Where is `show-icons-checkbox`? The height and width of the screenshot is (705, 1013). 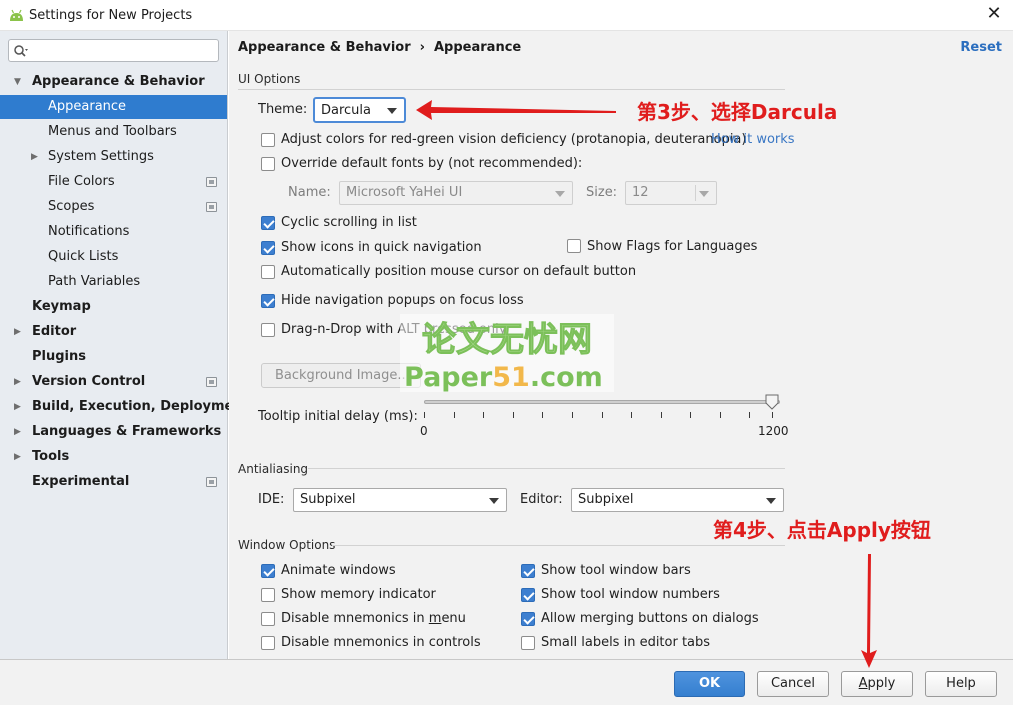
show-icons-checkbox is located at coordinates (268, 248).